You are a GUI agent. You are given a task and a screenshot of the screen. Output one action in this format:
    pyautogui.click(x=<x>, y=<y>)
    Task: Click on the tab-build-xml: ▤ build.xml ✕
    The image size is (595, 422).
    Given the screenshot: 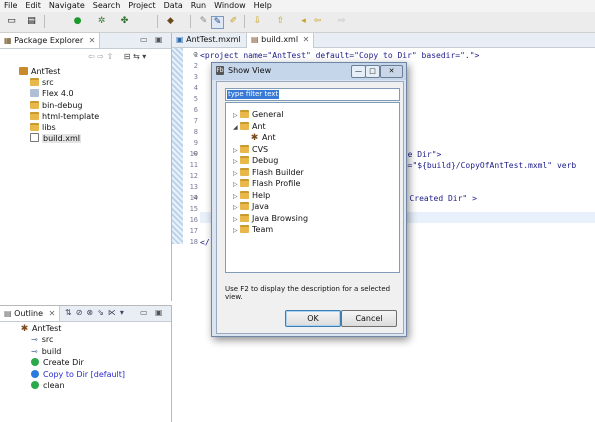 What is the action you would take?
    pyautogui.click(x=280, y=40)
    